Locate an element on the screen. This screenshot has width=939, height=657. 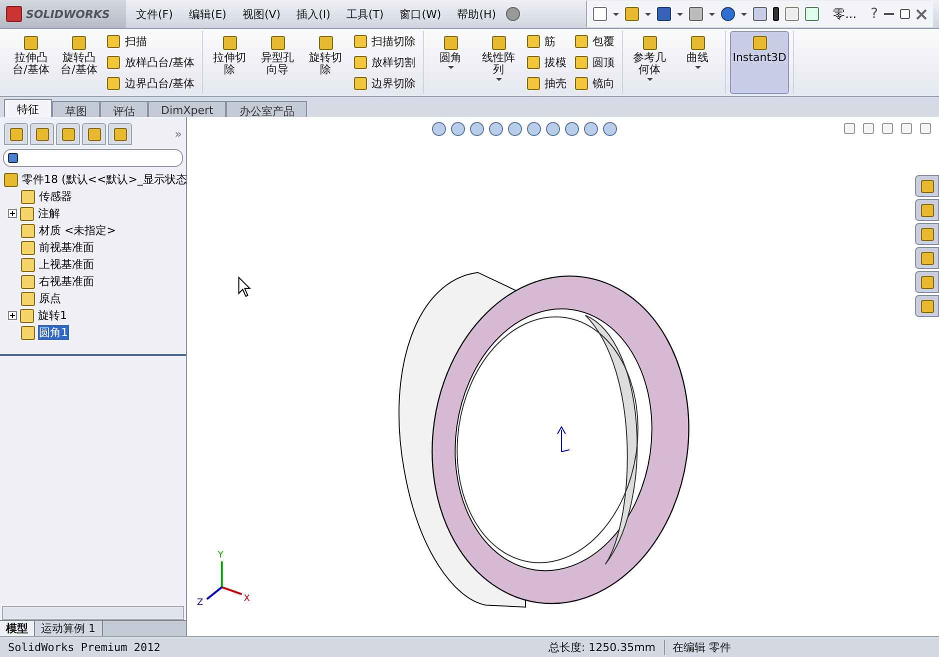
ribbon-button: 拔模 is located at coordinates (546, 62).